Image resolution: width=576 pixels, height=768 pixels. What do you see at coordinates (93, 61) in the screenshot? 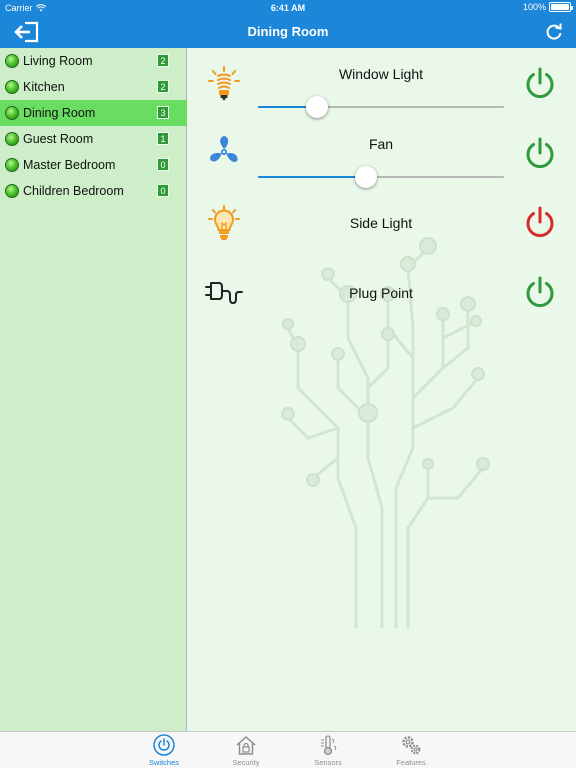
I see `room-item-living-room: Living Room 2` at bounding box center [93, 61].